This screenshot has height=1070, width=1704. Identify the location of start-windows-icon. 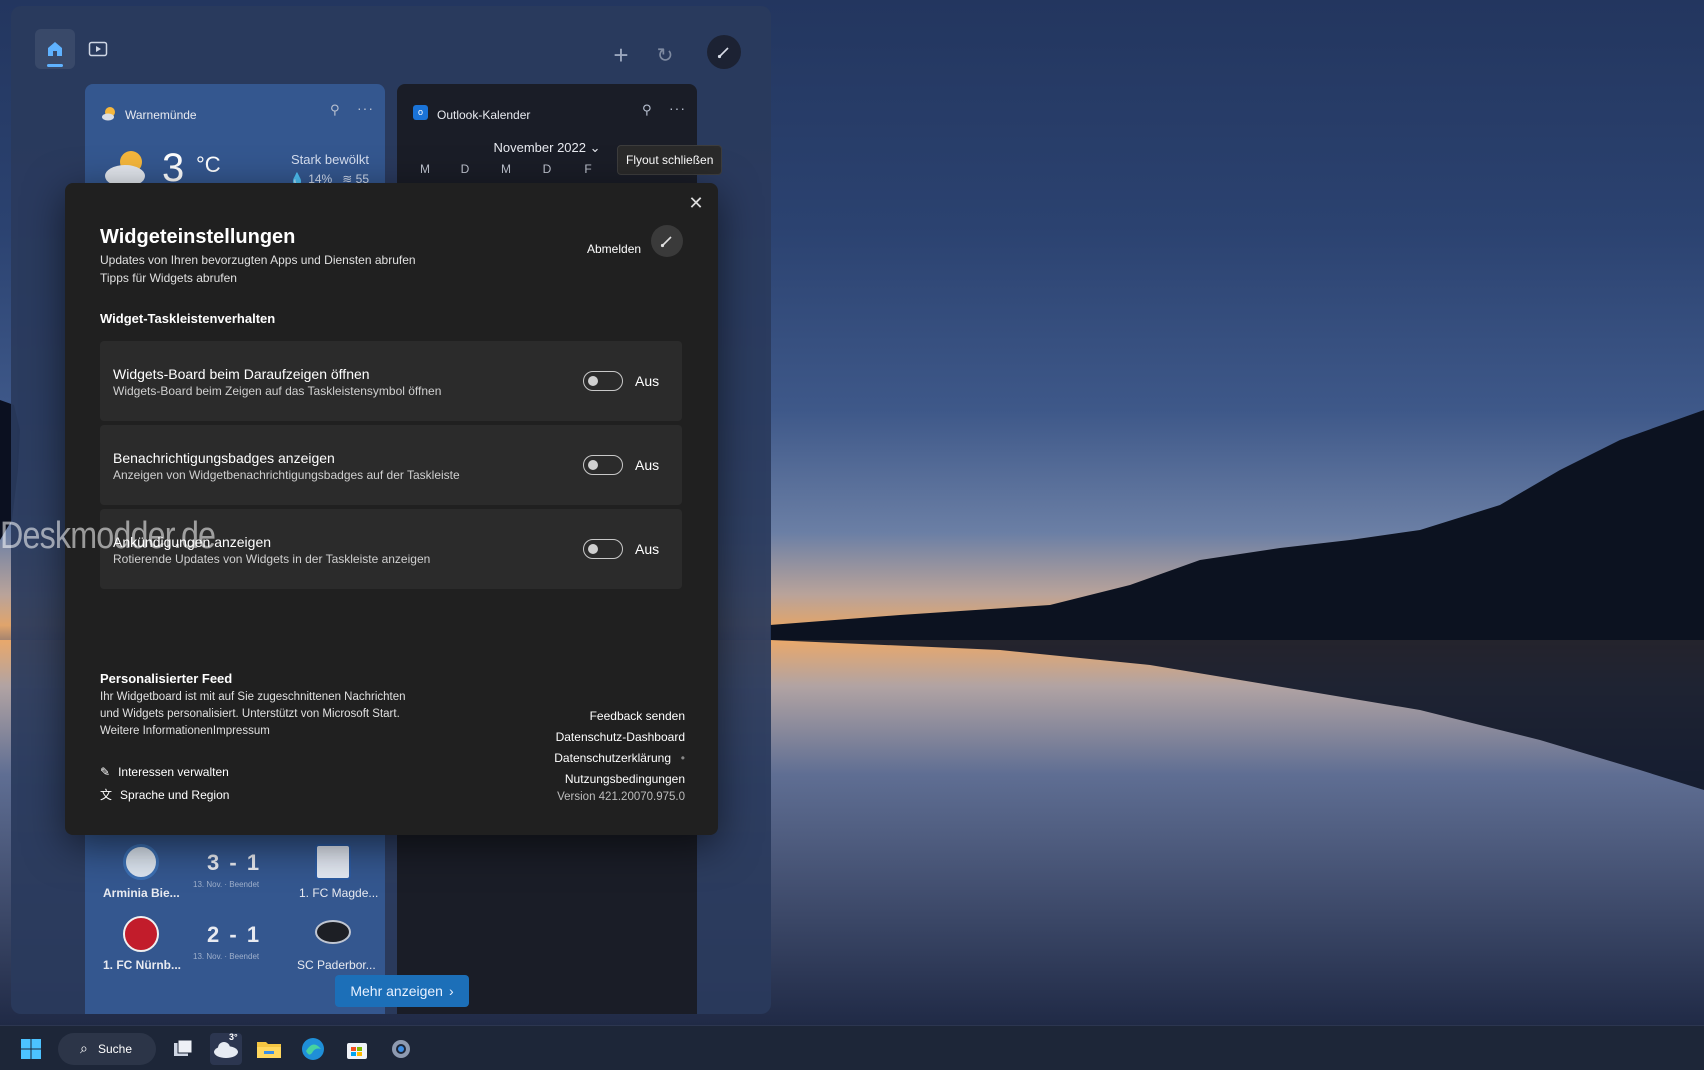
(31, 1049).